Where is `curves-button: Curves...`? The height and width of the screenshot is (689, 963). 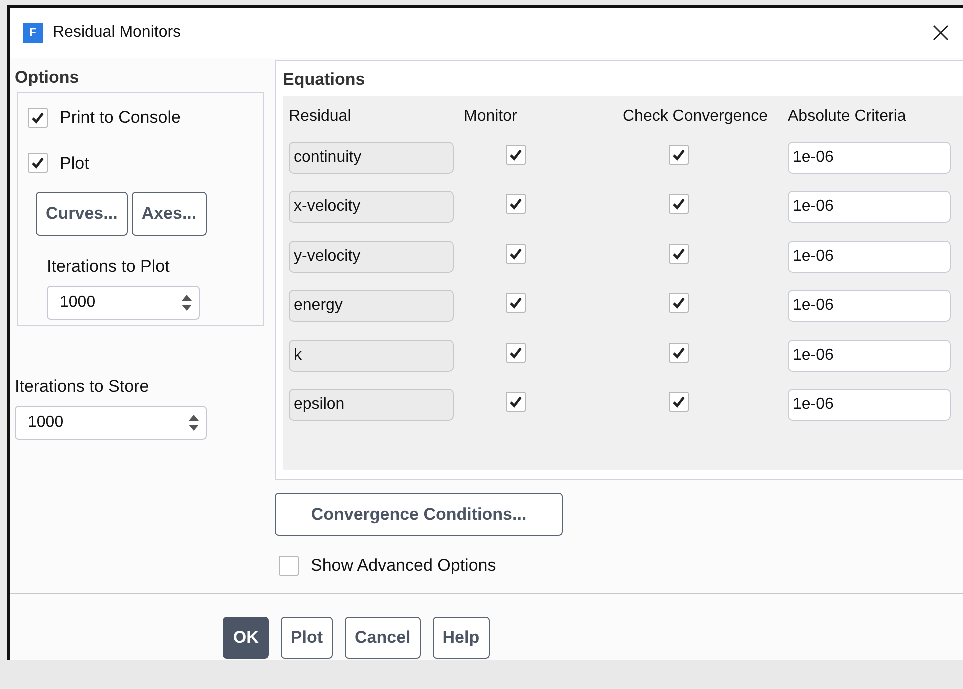 curves-button: Curves... is located at coordinates (82, 214).